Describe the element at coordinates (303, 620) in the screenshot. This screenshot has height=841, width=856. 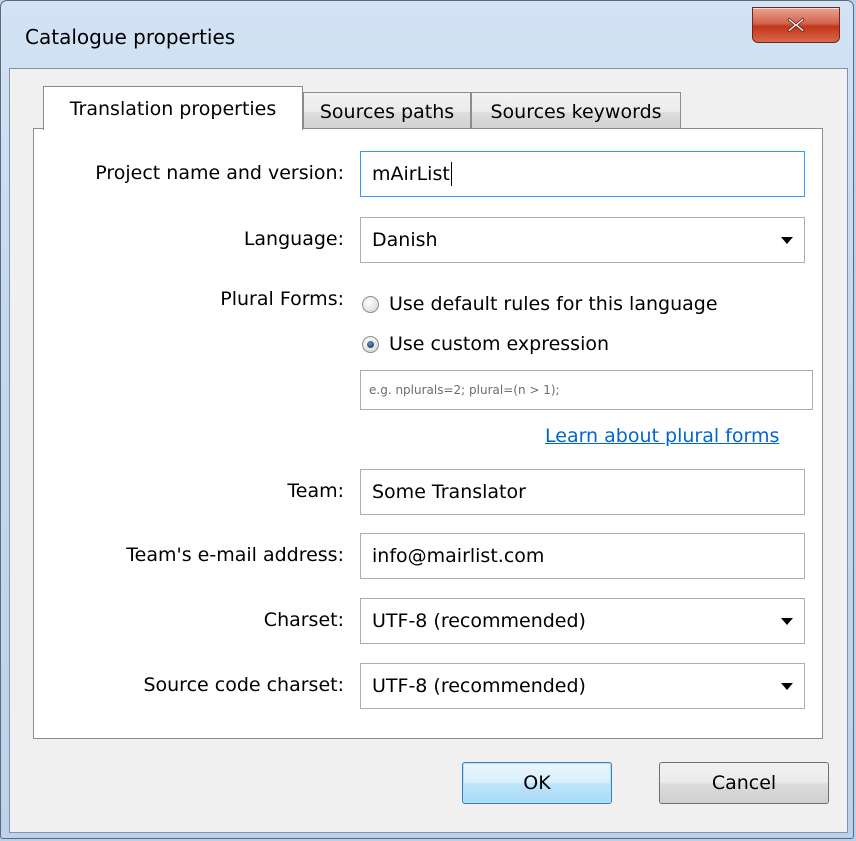
I see `charset-label: Charset:` at that location.